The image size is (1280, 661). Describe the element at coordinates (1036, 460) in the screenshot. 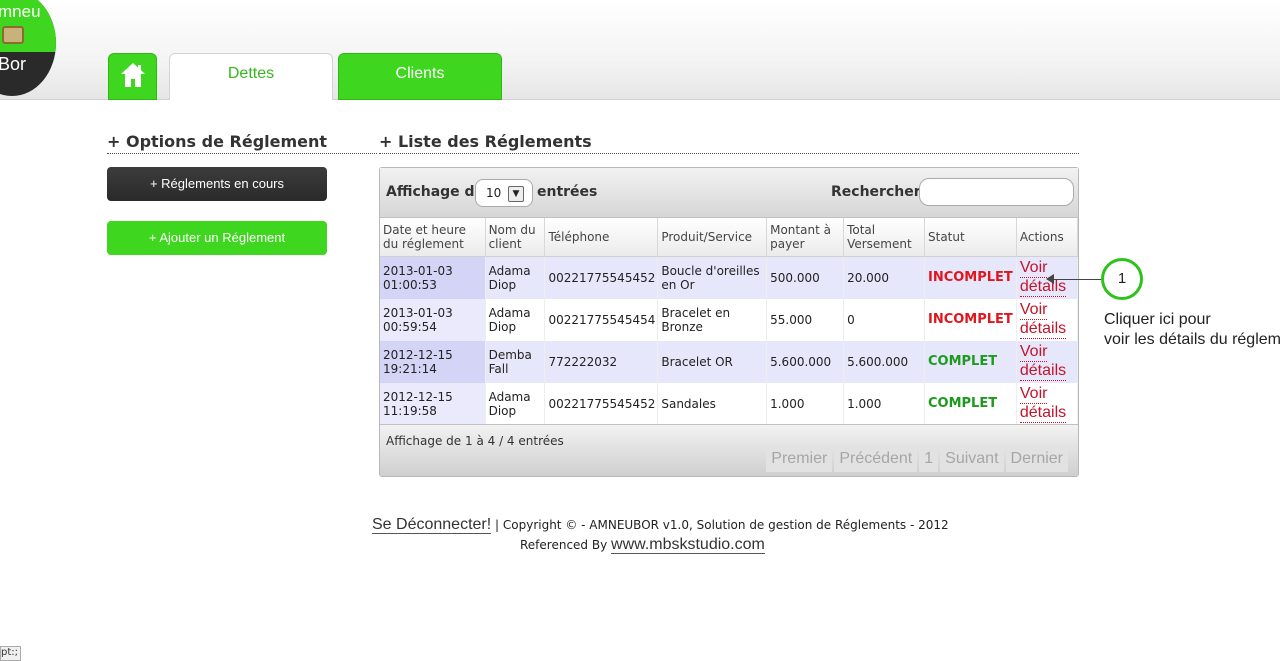

I see `pager-dernier-button: Dernier` at that location.